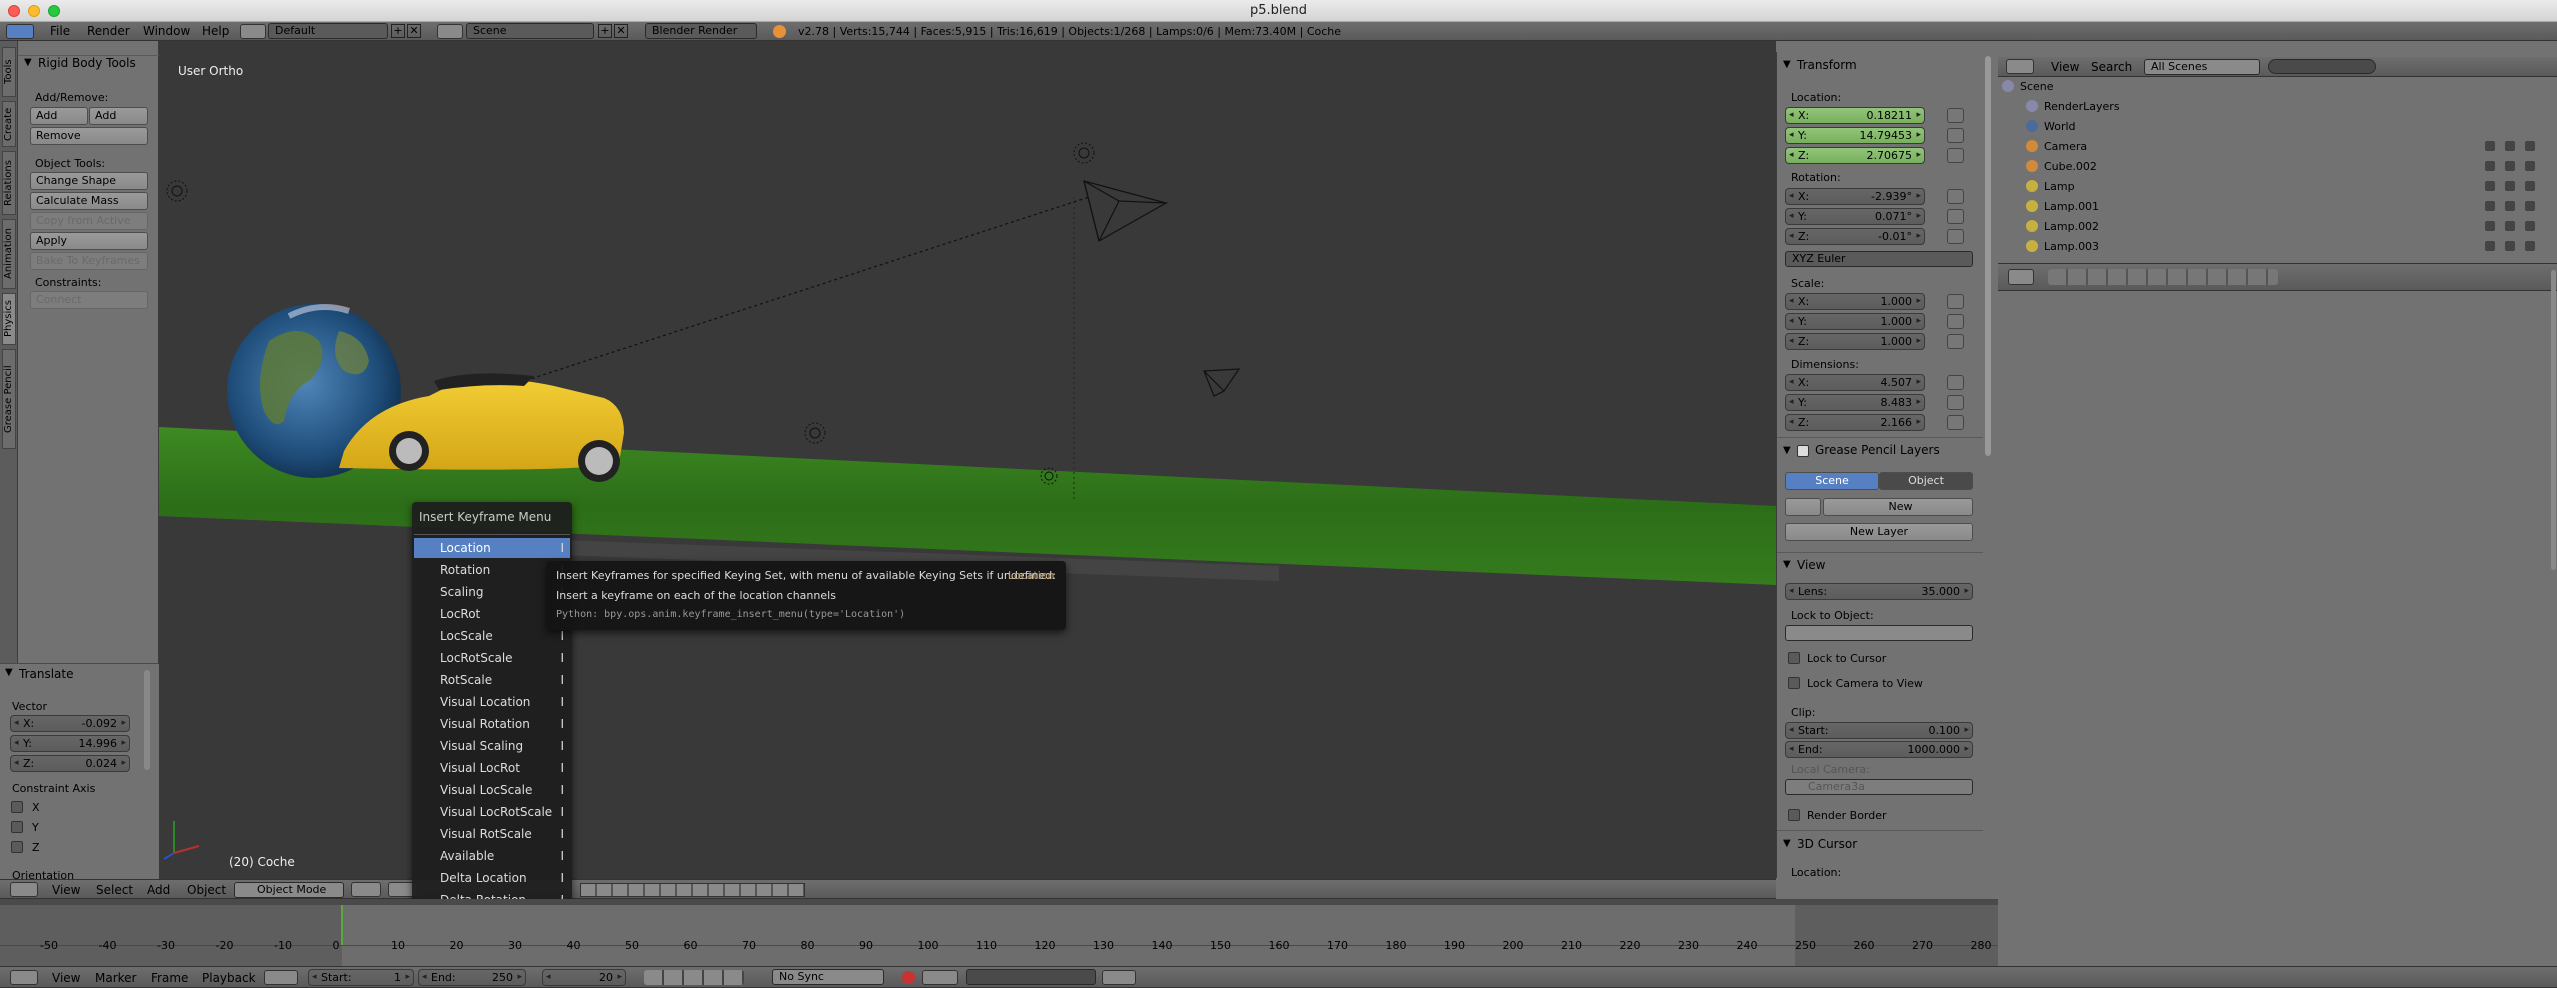  I want to click on scl-z-field: ◂ Z: 1.000 ▸, so click(1855, 341).